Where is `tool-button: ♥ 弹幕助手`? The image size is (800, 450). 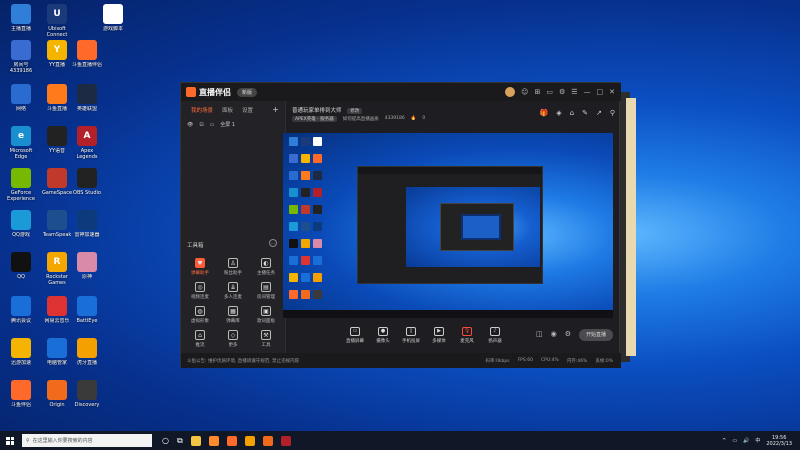
tool-button: ♥ 弹幕助手 is located at coordinates (200, 267).